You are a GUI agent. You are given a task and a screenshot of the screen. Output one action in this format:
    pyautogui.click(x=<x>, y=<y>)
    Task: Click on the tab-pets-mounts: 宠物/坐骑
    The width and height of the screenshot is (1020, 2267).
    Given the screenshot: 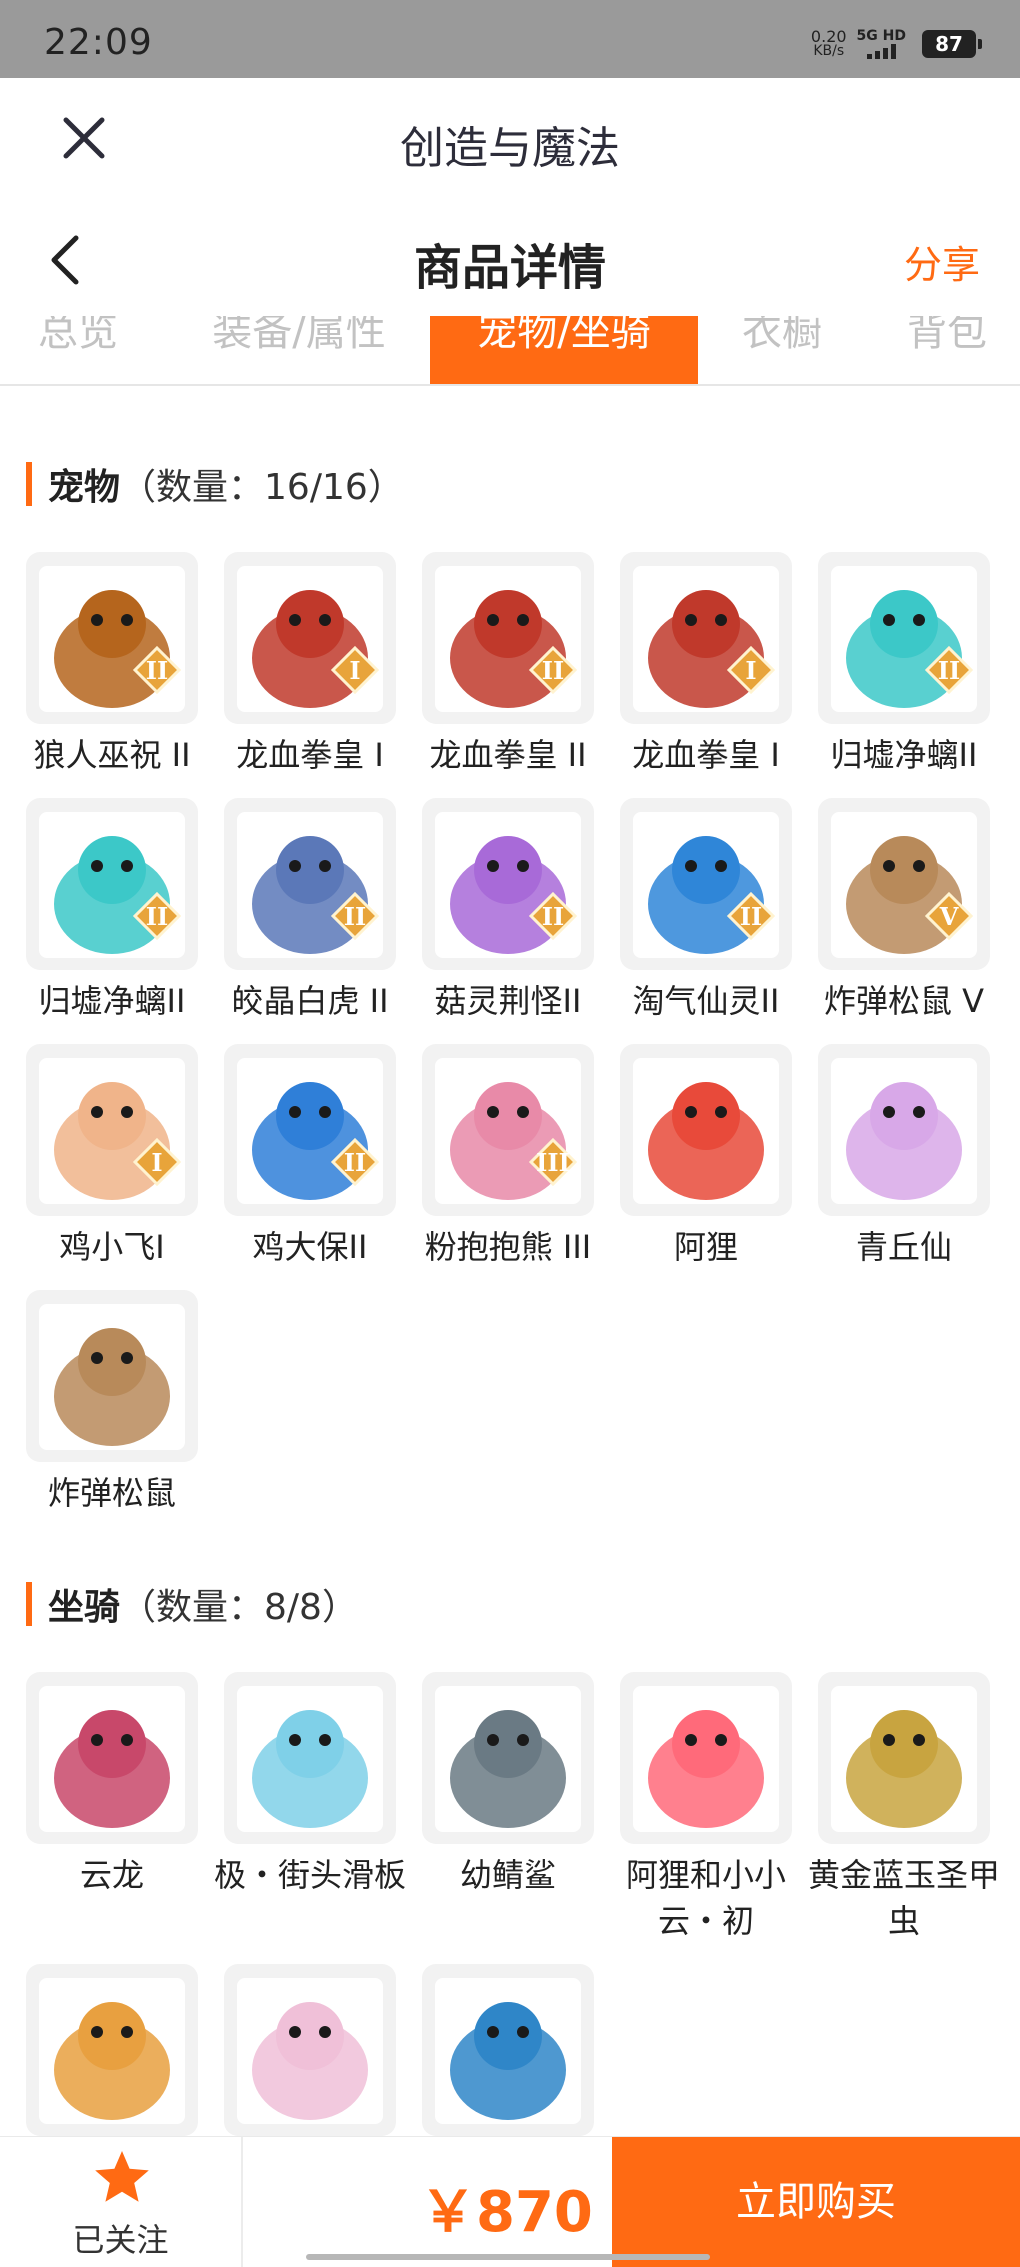 What is the action you would take?
    pyautogui.click(x=564, y=350)
    